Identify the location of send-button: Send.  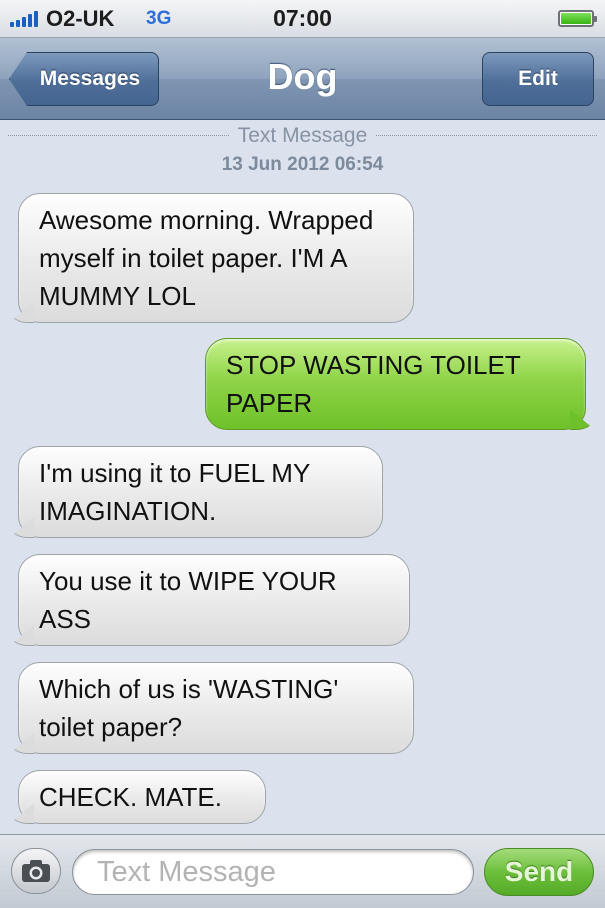
(539, 872).